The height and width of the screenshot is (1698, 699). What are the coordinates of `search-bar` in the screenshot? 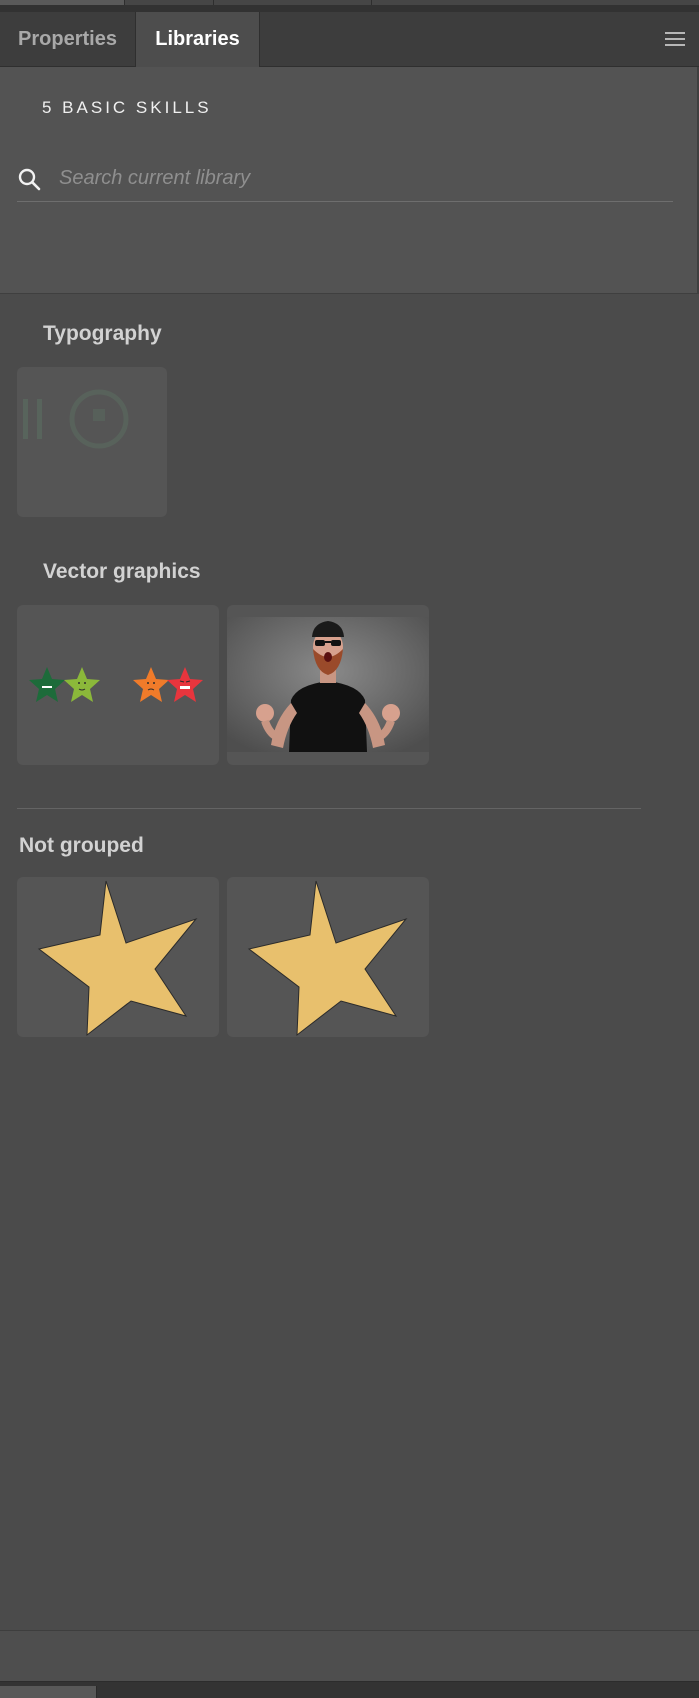 It's located at (345, 179).